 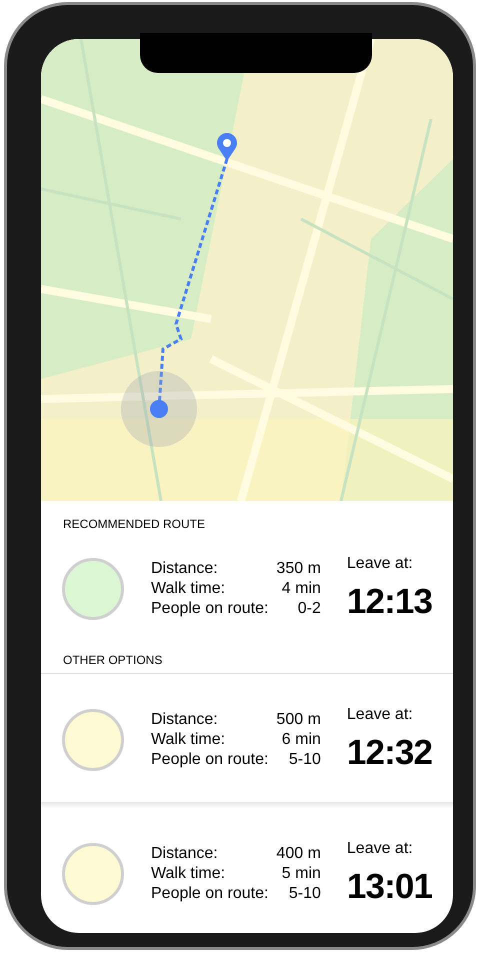 I want to click on section-heading: OTHER OPTIONS, so click(x=113, y=660).